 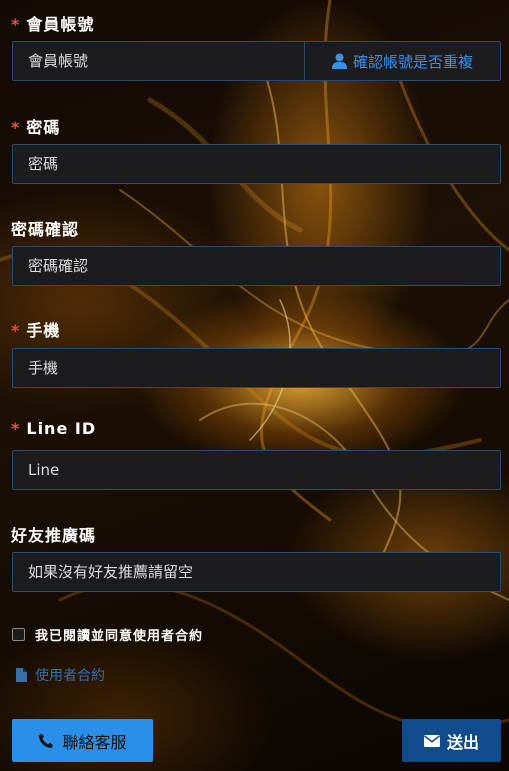 I want to click on file-icon, so click(x=21, y=675).